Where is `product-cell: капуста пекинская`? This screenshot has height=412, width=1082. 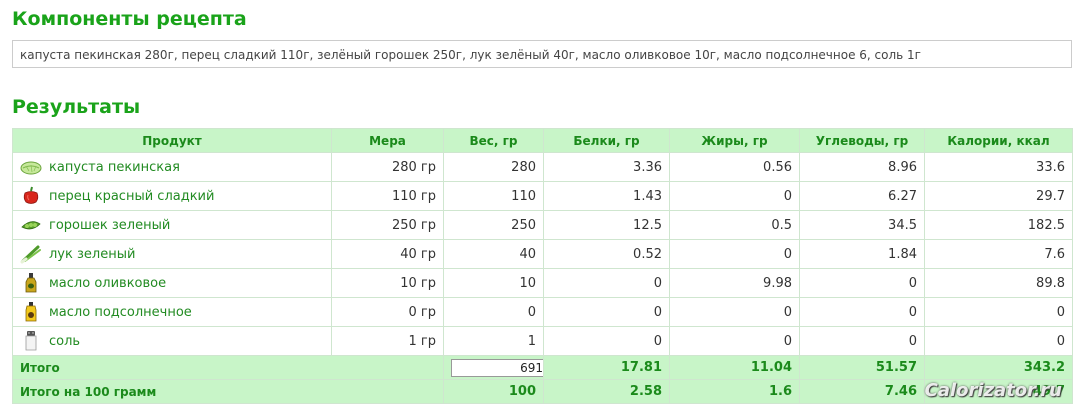 product-cell: капуста пекинская is located at coordinates (172, 167).